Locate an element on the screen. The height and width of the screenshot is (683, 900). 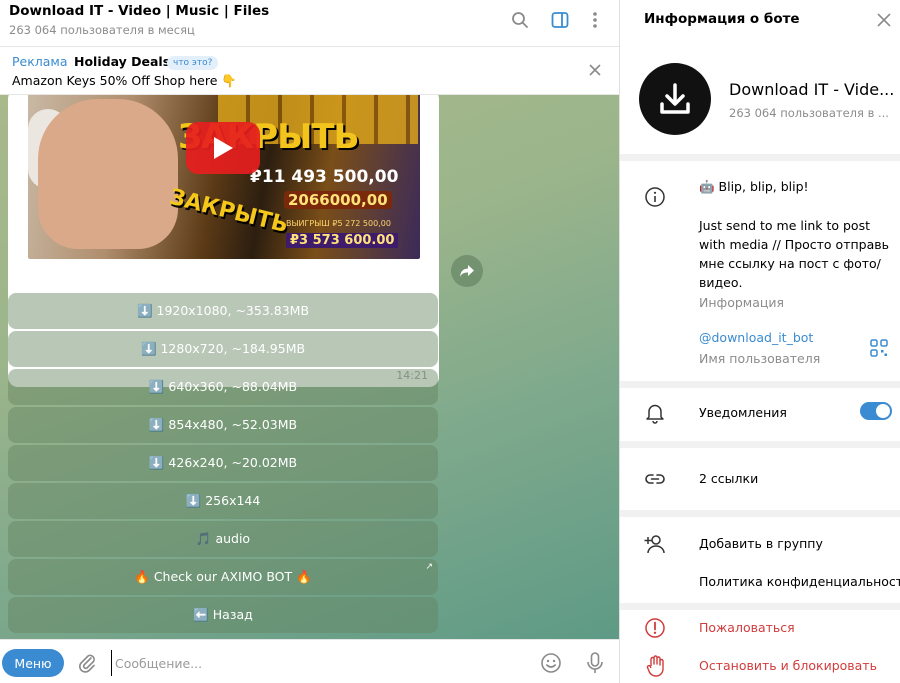
ad-text: Amazon Keys 50% Off Shop here 👇 is located at coordinates (124, 80).